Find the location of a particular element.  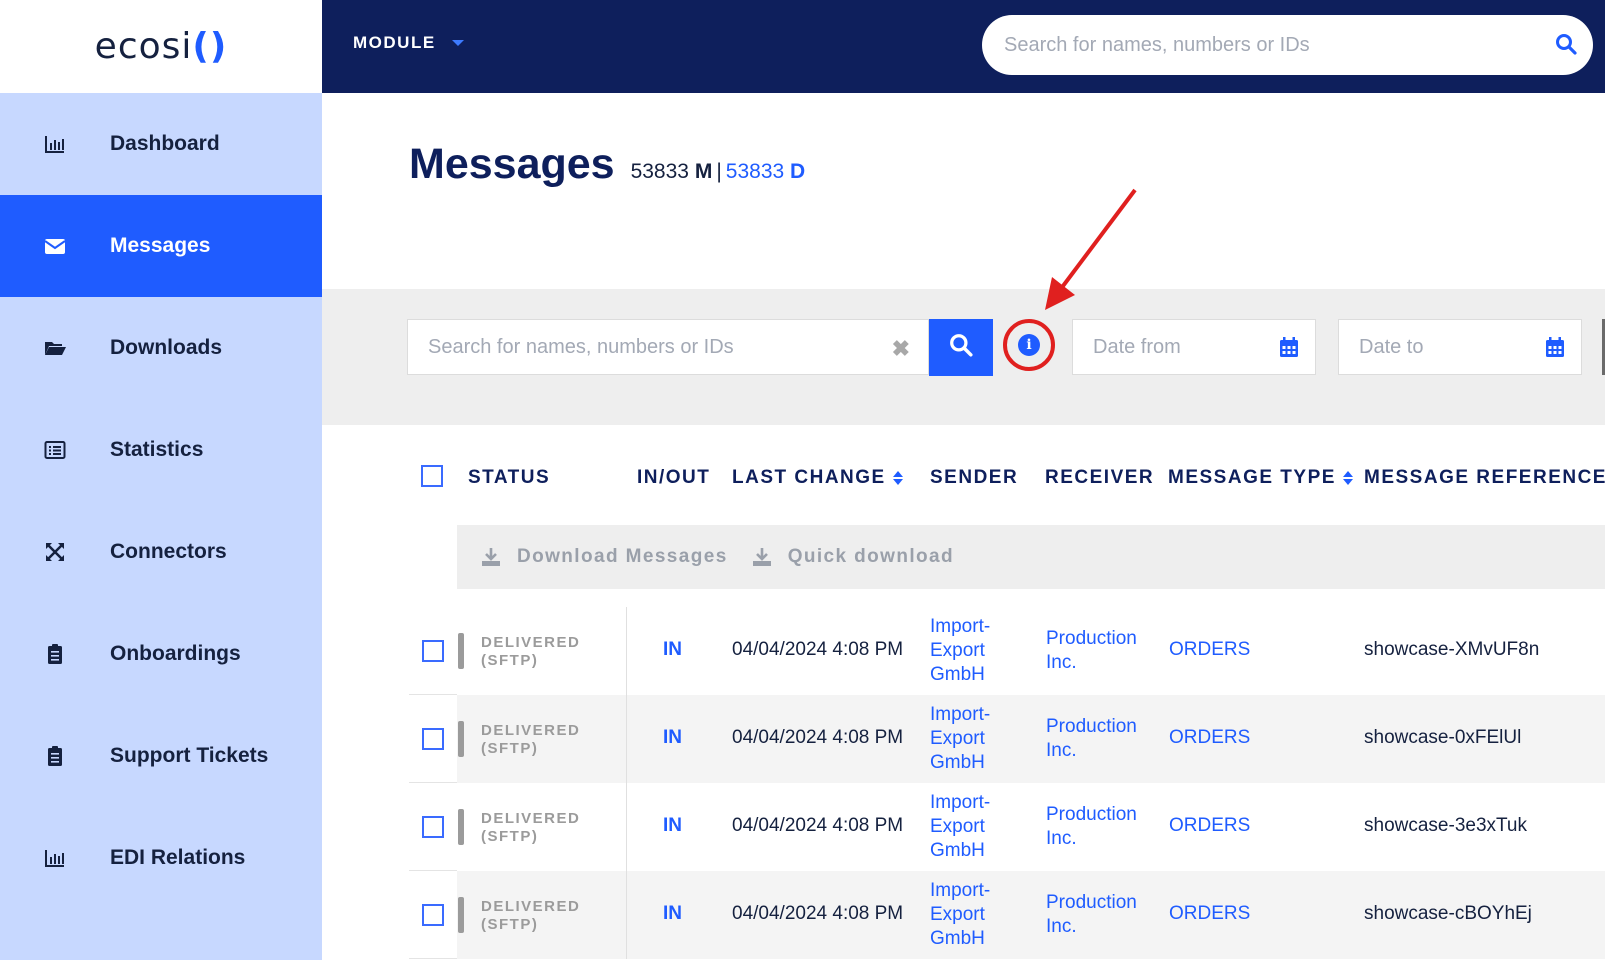

module-label: MODULE is located at coordinates (394, 42).